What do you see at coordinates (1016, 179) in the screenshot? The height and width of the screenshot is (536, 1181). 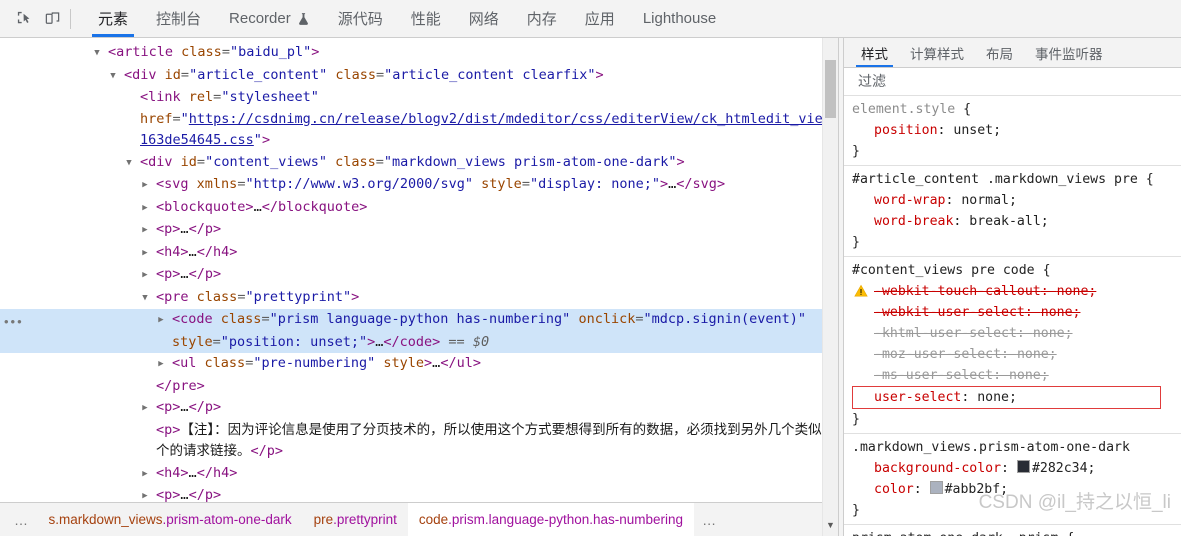 I see `css-rule-selector: #article_content .markdown_views pre {` at bounding box center [1016, 179].